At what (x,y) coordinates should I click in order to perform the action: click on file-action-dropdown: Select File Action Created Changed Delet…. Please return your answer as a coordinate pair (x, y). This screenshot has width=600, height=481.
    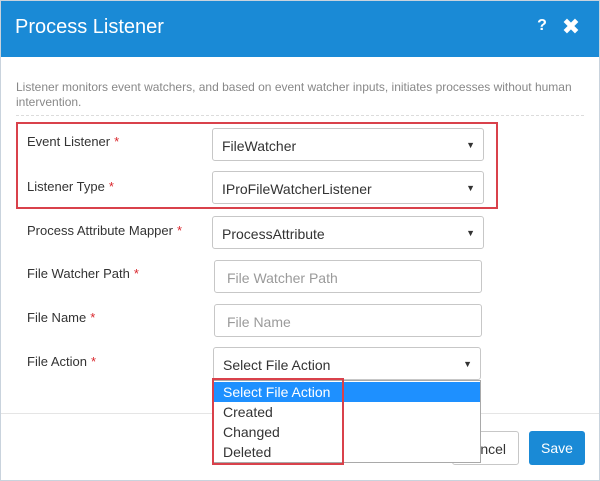
    Looking at the image, I should click on (347, 421).